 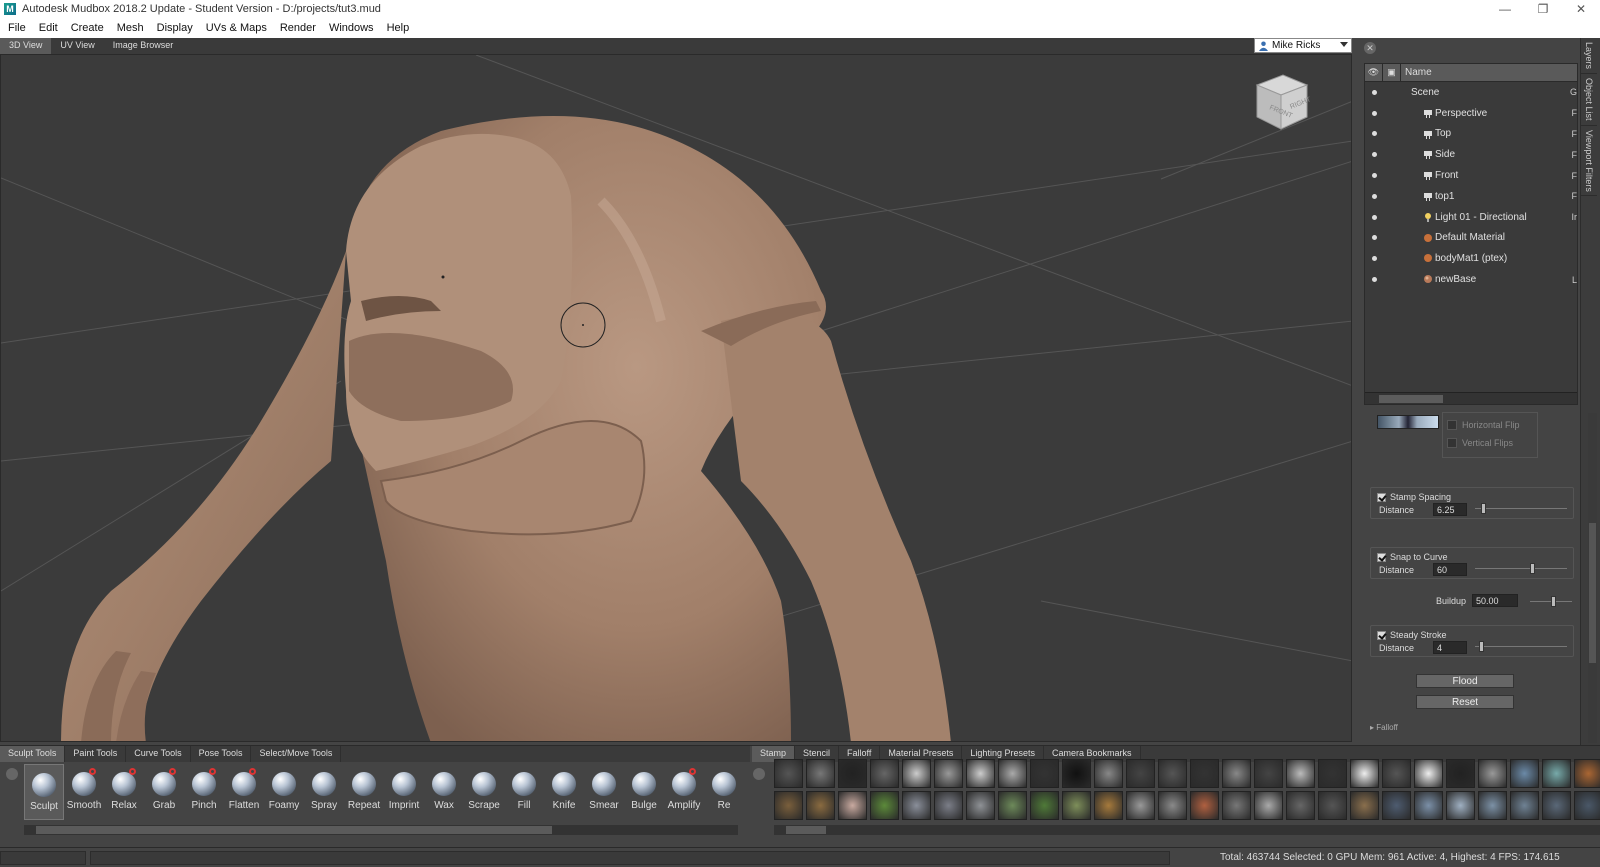 I want to click on tool-amplify: Amplify, so click(x=684, y=792).